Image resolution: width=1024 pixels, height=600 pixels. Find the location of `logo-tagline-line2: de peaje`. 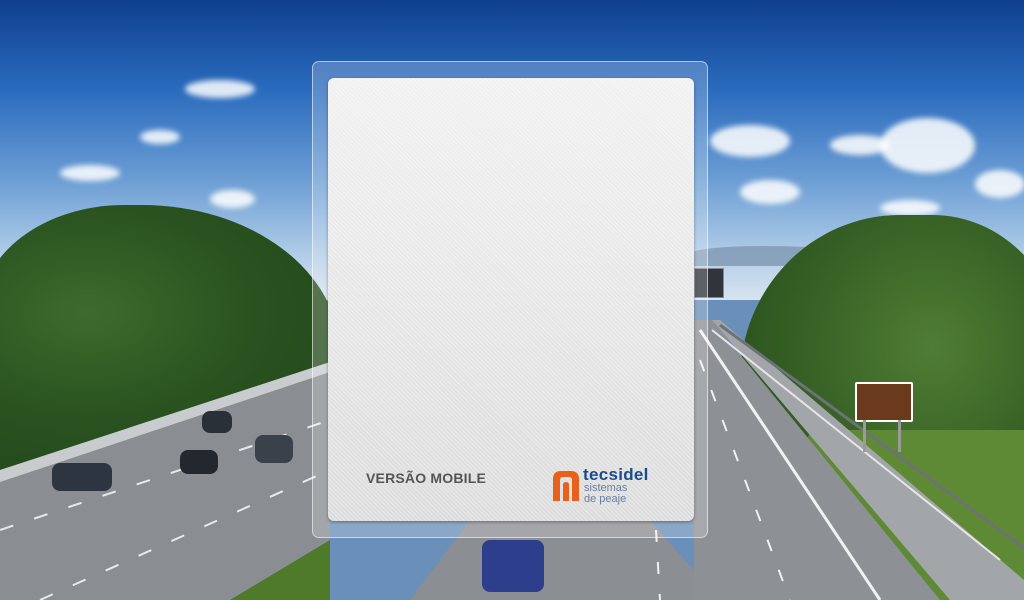

logo-tagline-line2: de peaje is located at coordinates (605, 499).